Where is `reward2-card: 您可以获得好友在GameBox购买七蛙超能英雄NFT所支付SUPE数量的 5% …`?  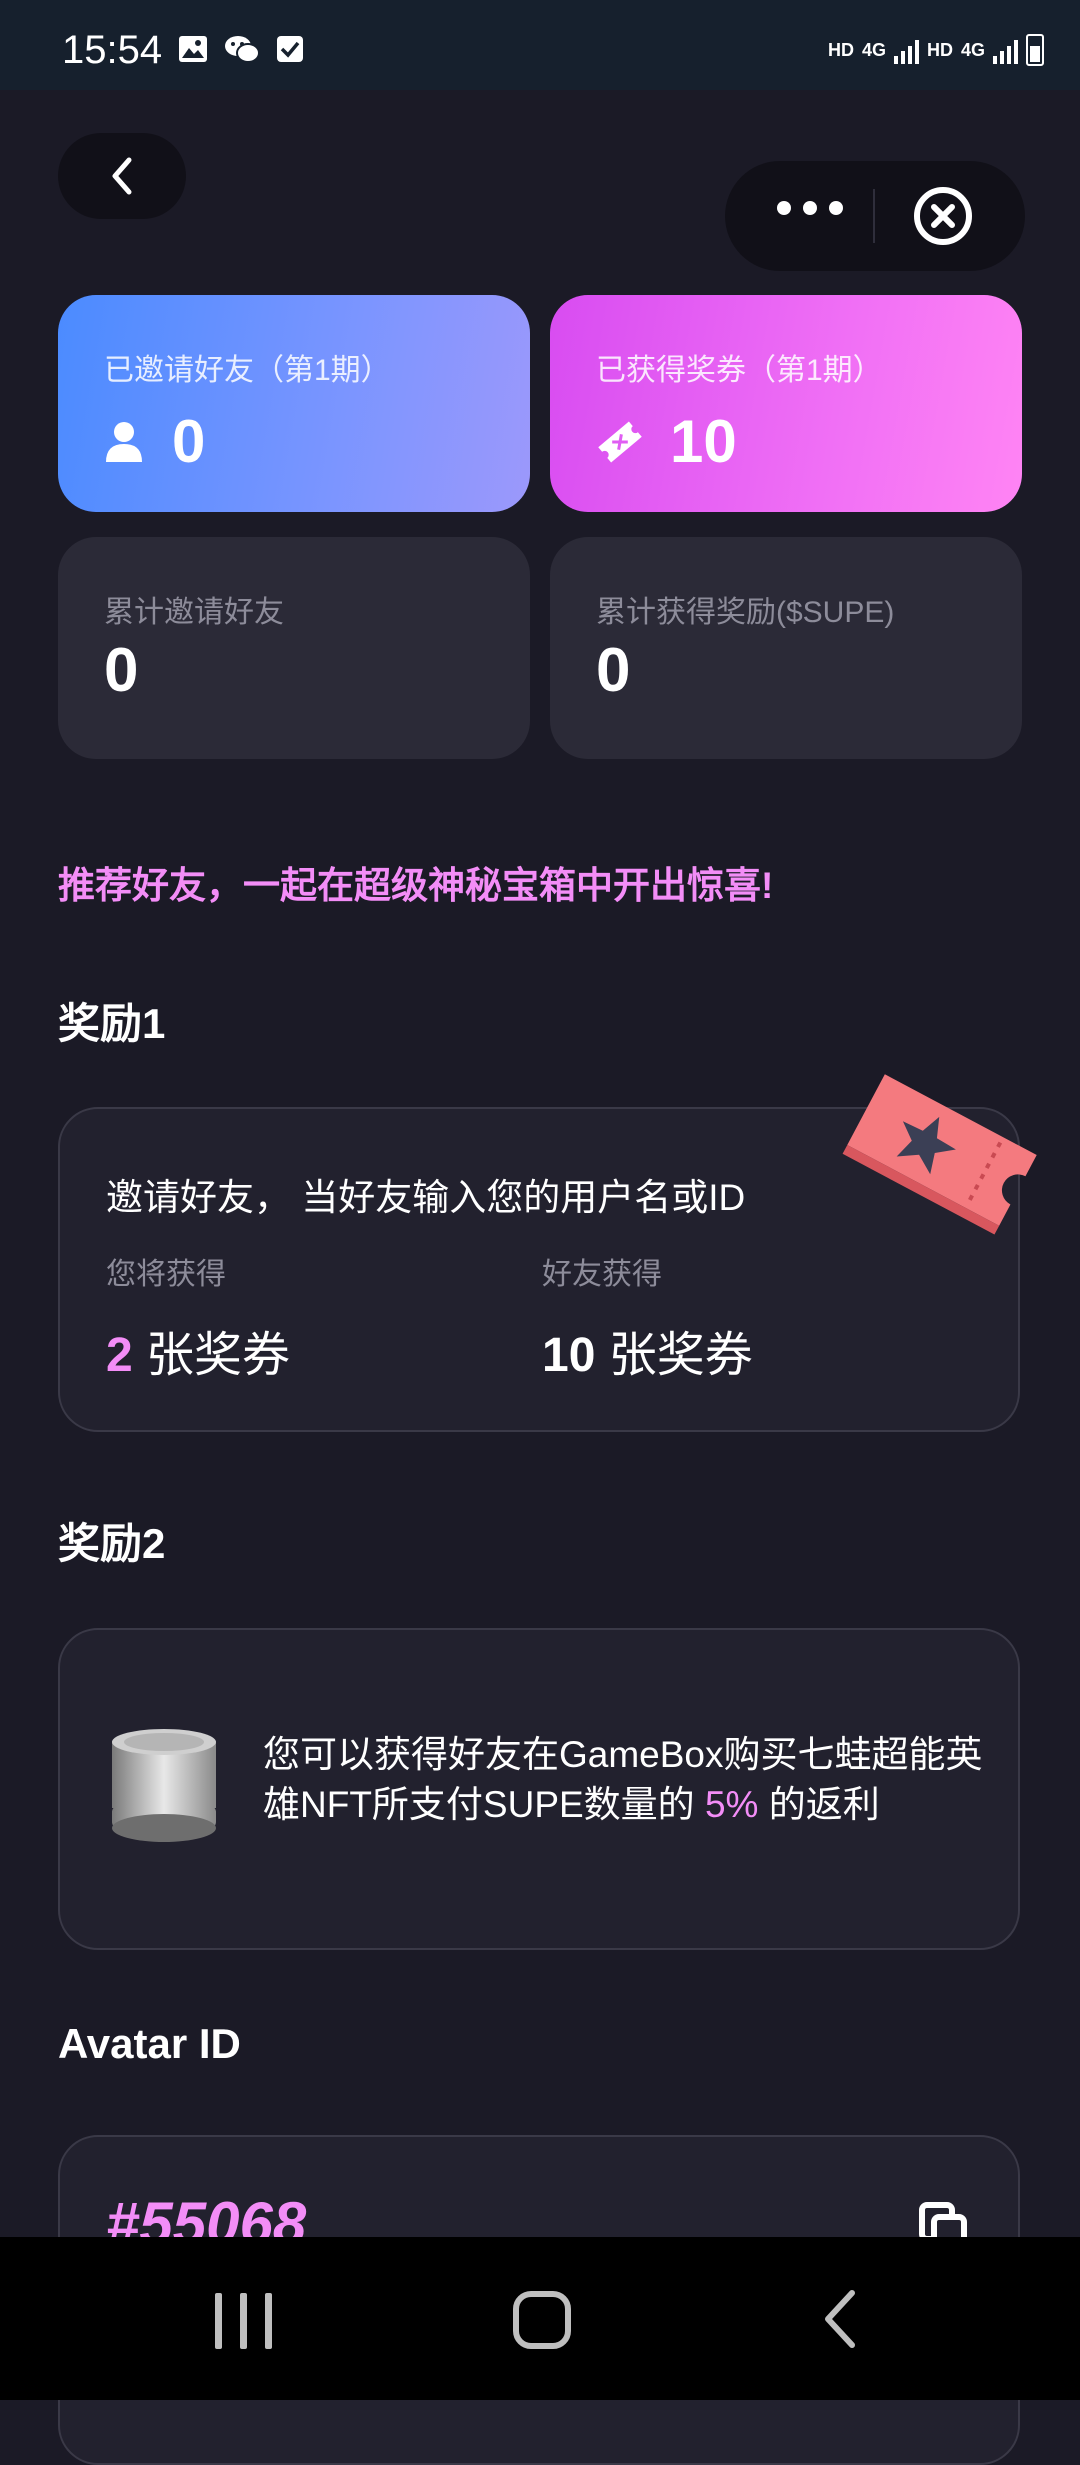
reward2-card: 您可以获得好友在GameBox购买七蛙超能英雄NFT所支付SUPE数量的 5% … is located at coordinates (539, 1789).